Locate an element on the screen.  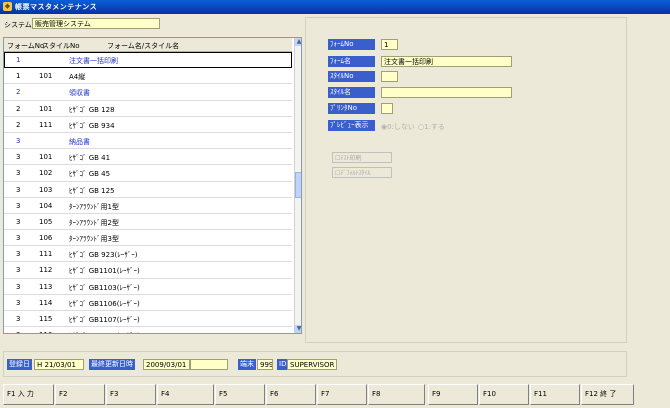
fkey-8-button: F8 is located at coordinates (396, 394).